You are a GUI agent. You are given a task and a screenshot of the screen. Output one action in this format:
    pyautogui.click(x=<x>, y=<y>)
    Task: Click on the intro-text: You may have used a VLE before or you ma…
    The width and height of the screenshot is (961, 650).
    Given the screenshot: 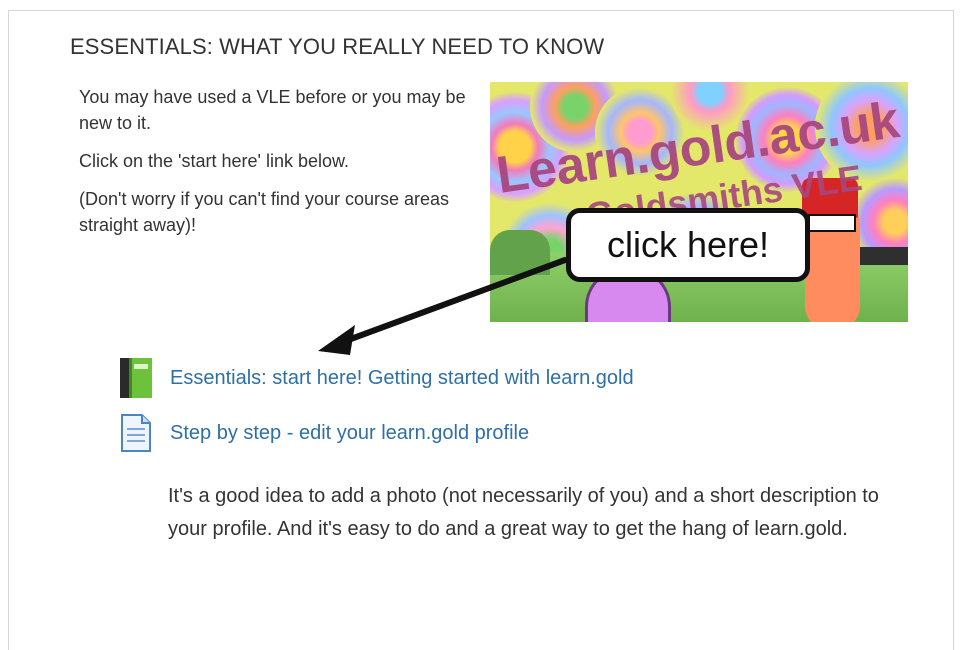 What is the action you would take?
    pyautogui.click(x=279, y=167)
    